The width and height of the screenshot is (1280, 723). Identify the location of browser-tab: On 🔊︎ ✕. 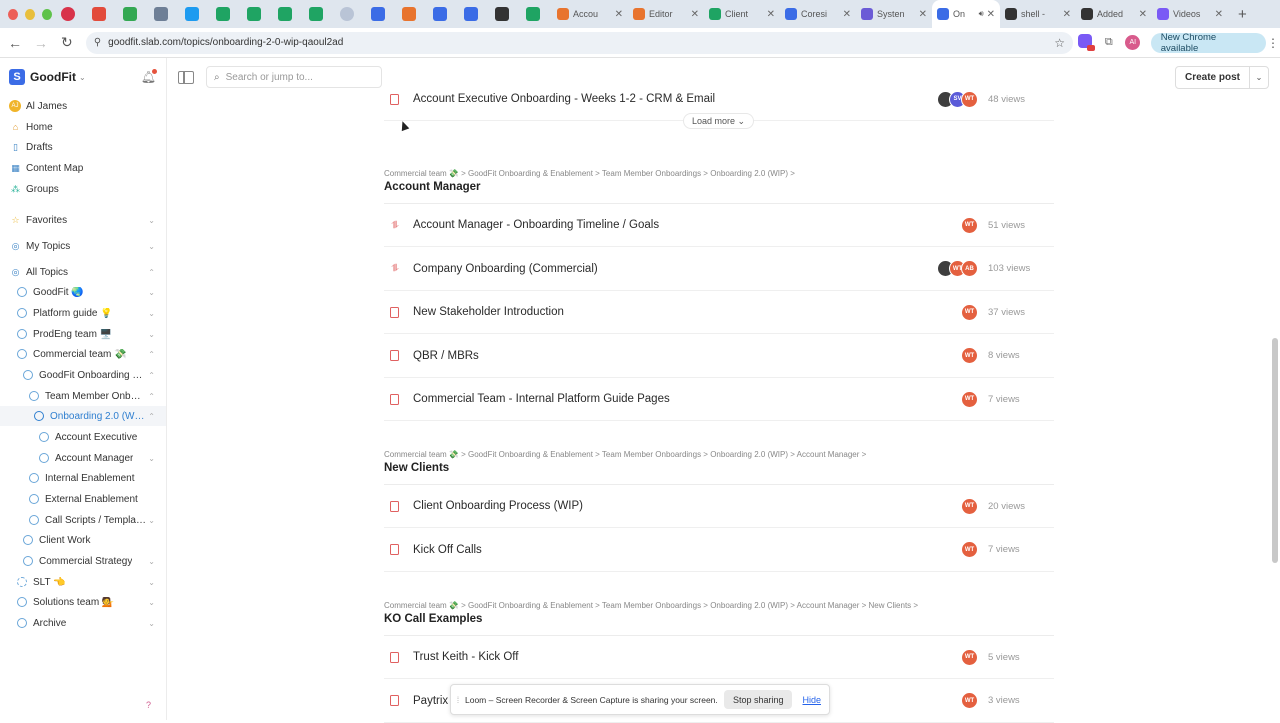
(966, 14).